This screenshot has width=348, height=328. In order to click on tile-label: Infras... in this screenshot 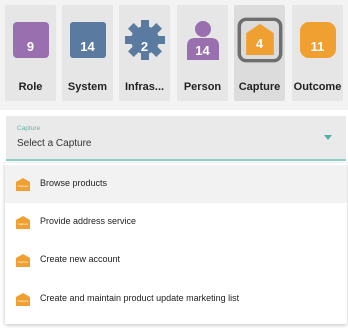, I will do `click(144, 87)`.